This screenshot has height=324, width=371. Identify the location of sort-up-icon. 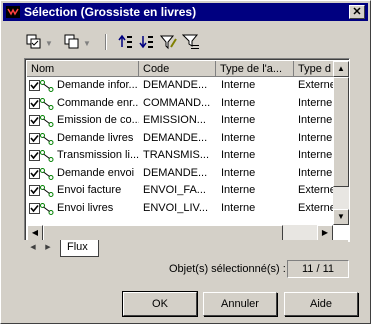
(125, 41).